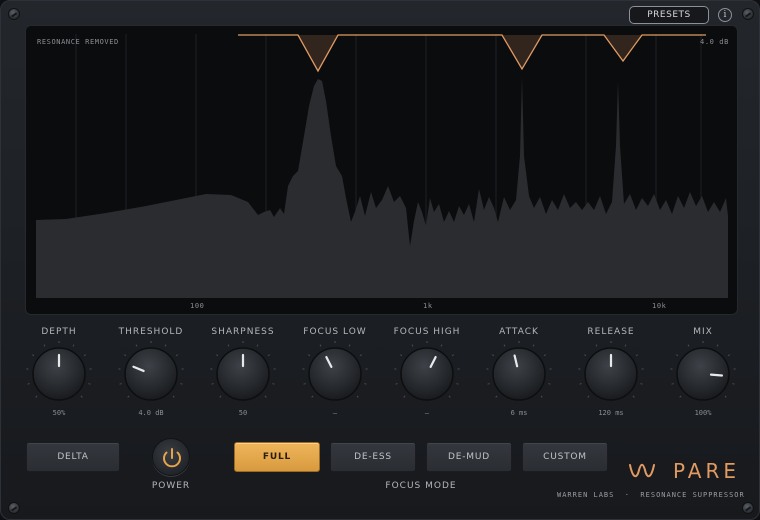  What do you see at coordinates (59, 413) in the screenshot?
I see `depth-value: 50%` at bounding box center [59, 413].